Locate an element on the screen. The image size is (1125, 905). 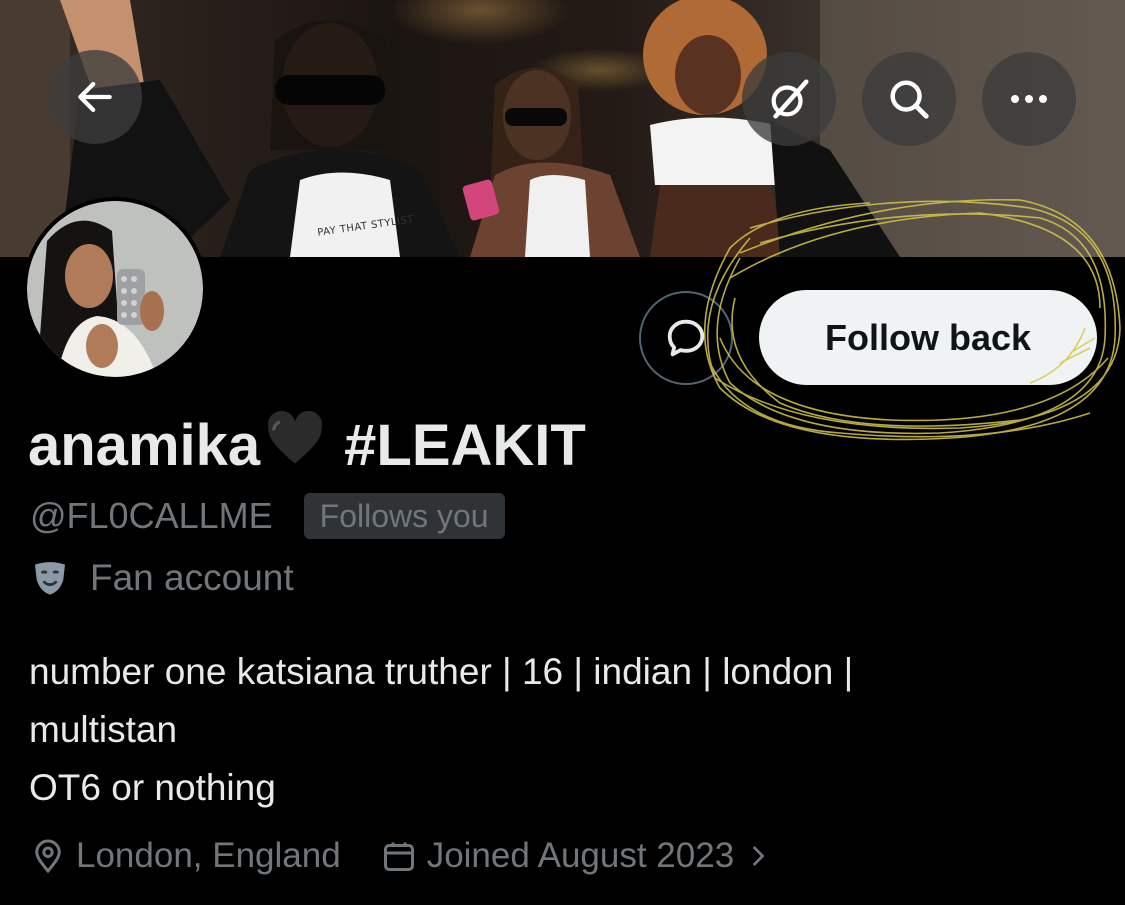
message-button is located at coordinates (686, 338).